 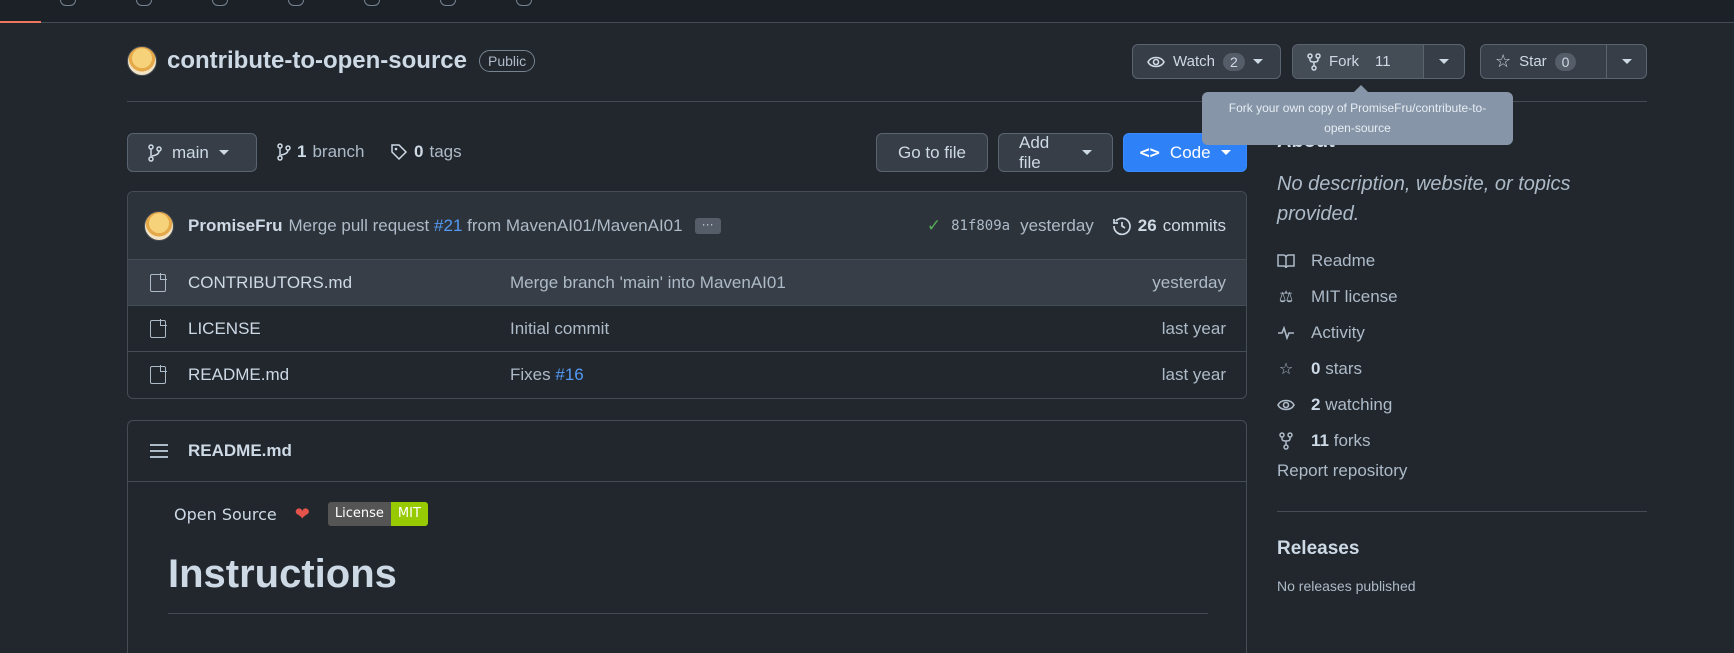 I want to click on tag-word: tags, so click(x=445, y=151).